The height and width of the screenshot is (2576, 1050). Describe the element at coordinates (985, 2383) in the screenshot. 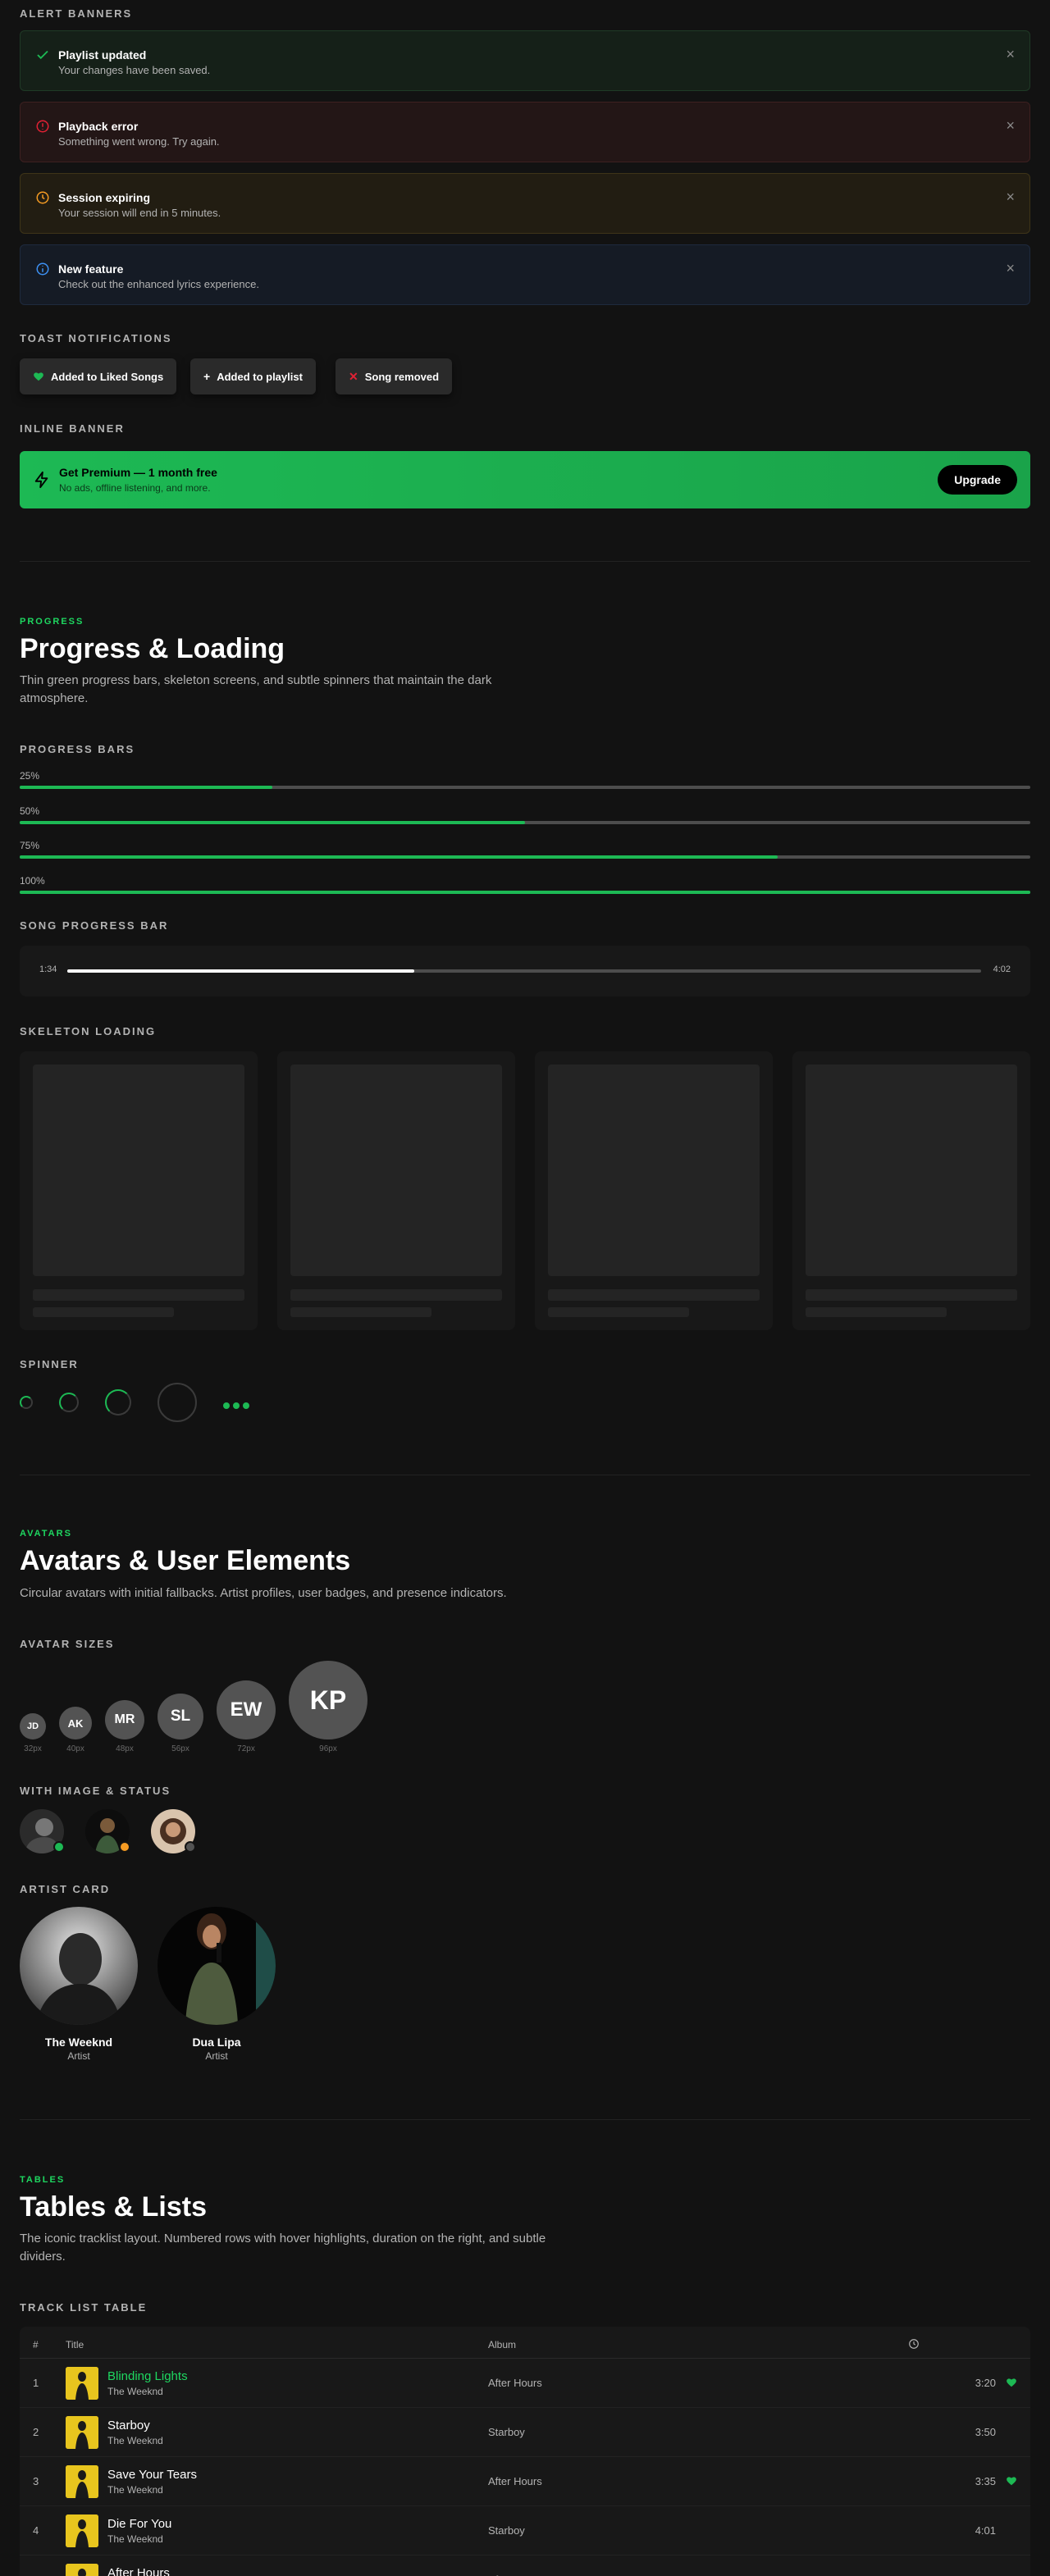

I see `track-duration: 3:20` at that location.